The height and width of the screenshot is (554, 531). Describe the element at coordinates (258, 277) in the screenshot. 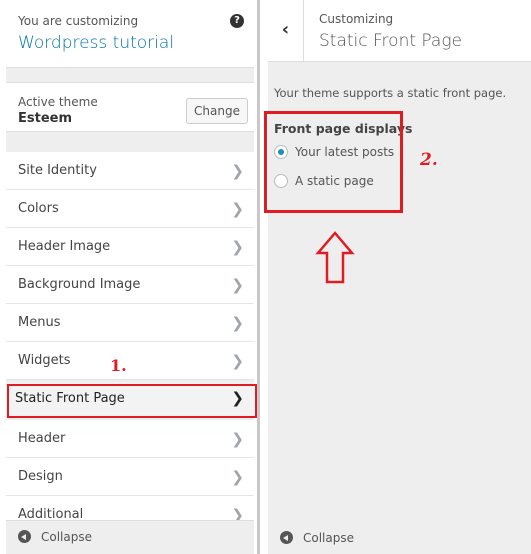

I see `panel-divider` at that location.